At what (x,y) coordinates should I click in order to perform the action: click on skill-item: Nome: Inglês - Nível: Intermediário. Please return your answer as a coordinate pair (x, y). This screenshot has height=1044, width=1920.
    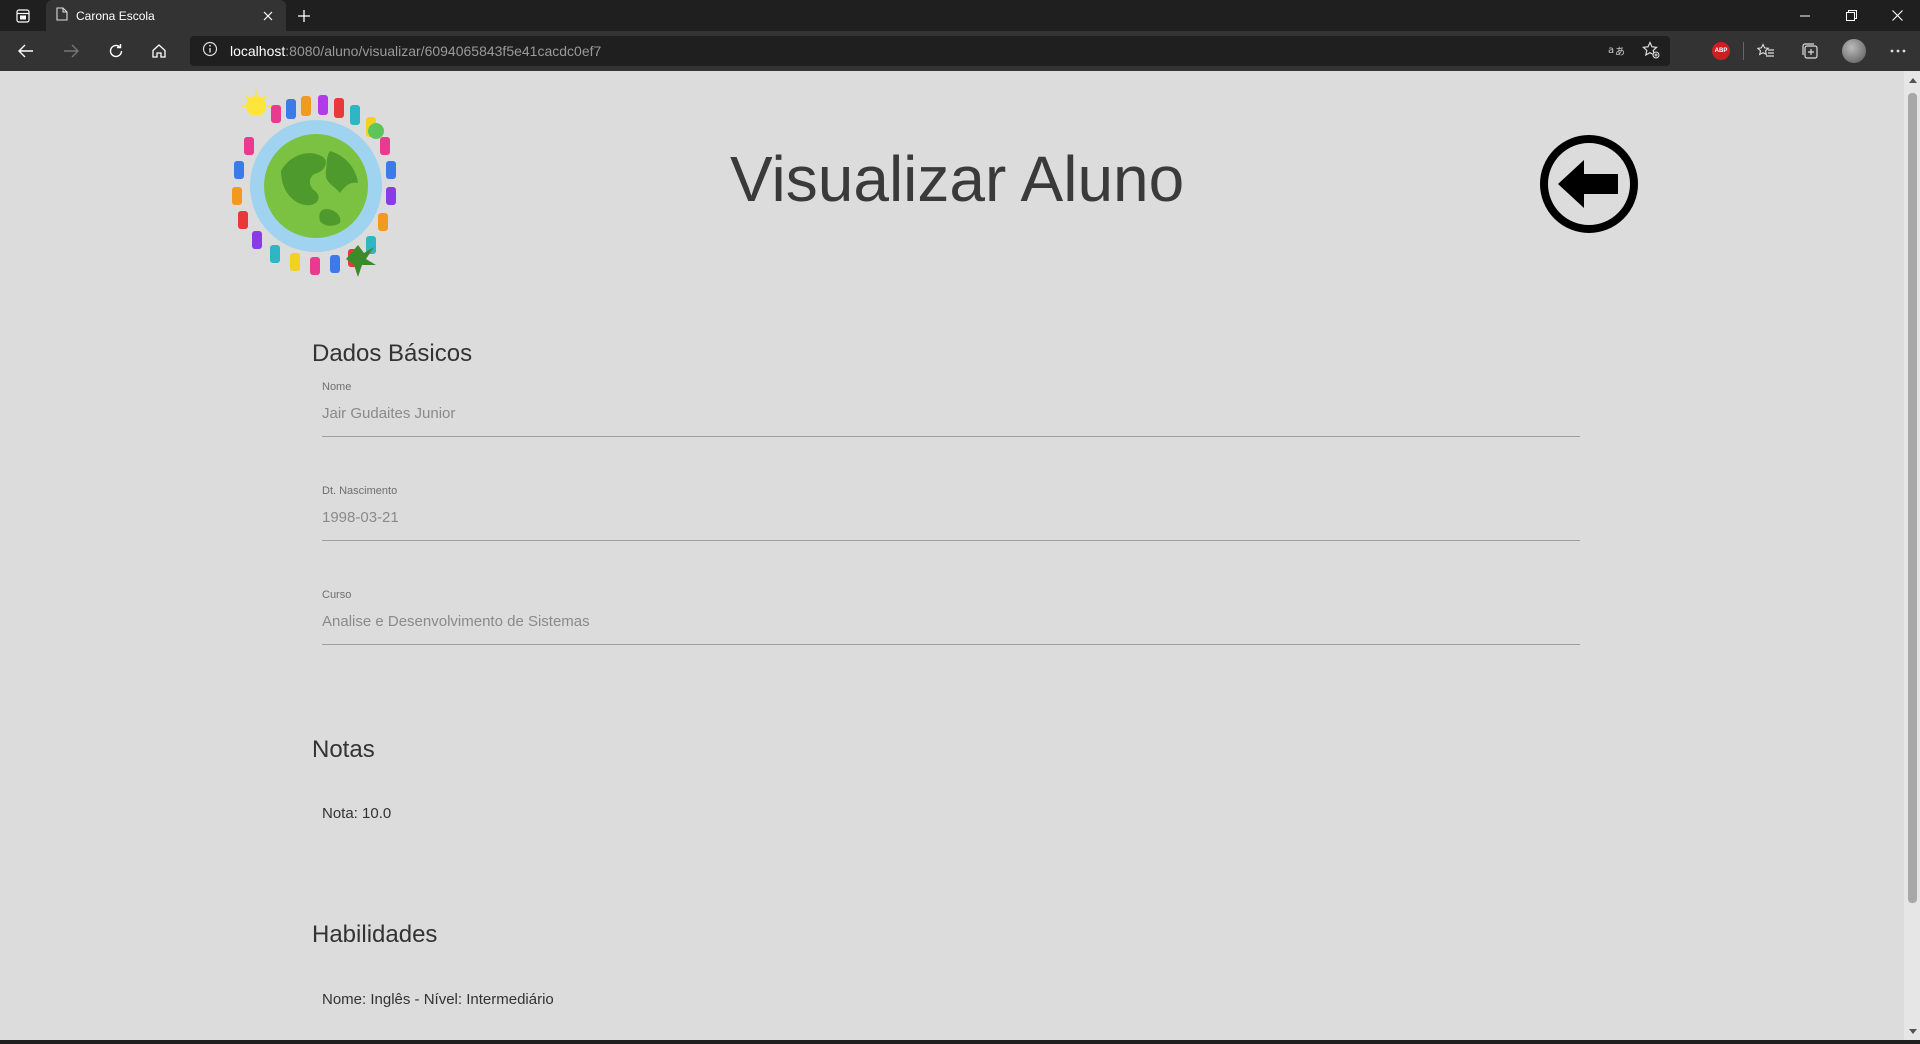
    Looking at the image, I should click on (438, 999).